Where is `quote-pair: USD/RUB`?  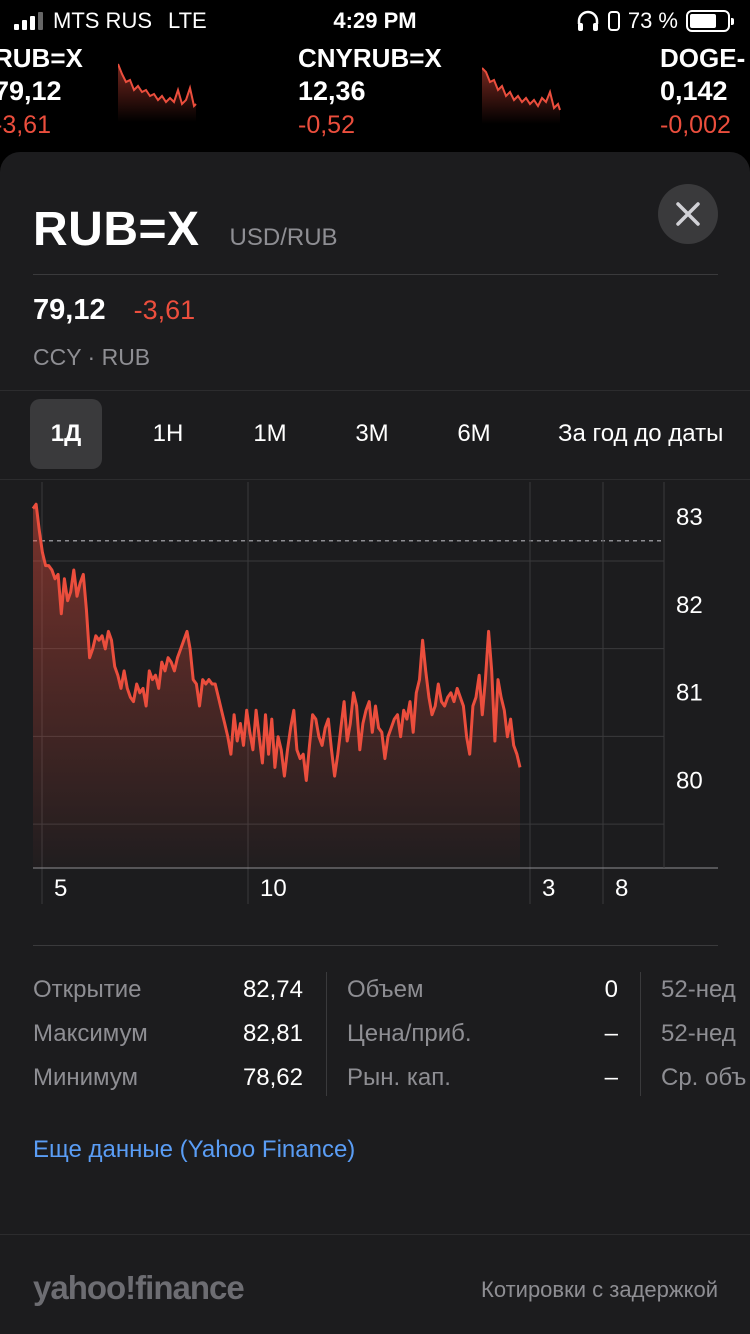
quote-pair: USD/RUB is located at coordinates (283, 237).